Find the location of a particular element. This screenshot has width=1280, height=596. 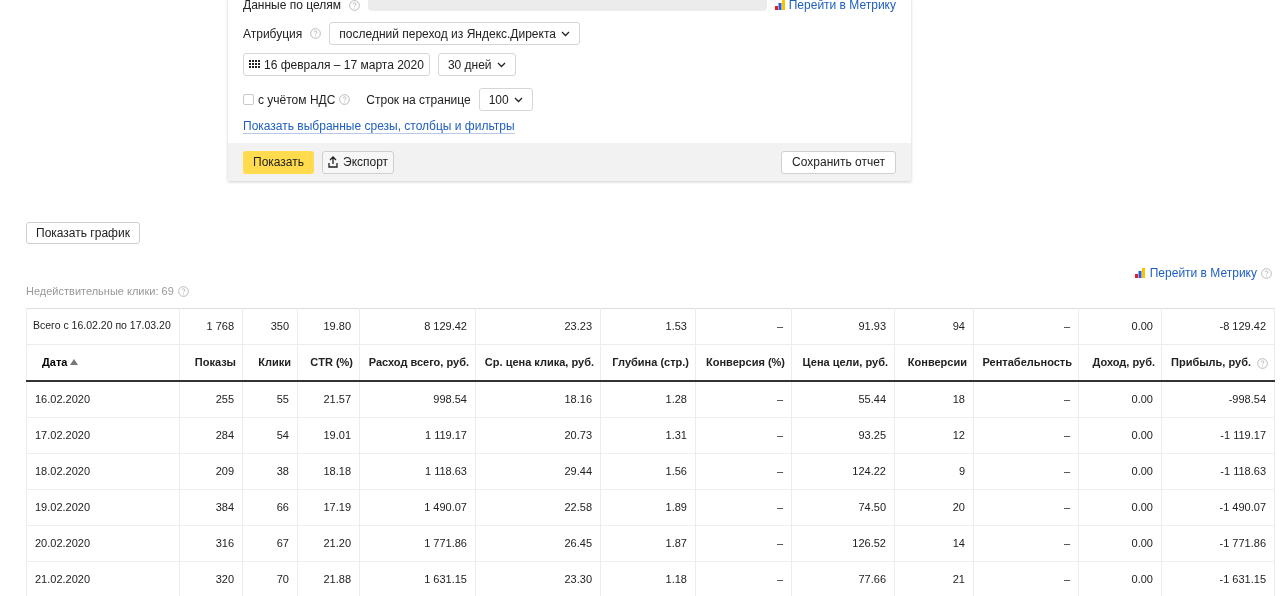

column-header: Конверсия (%) is located at coordinates (745, 362).